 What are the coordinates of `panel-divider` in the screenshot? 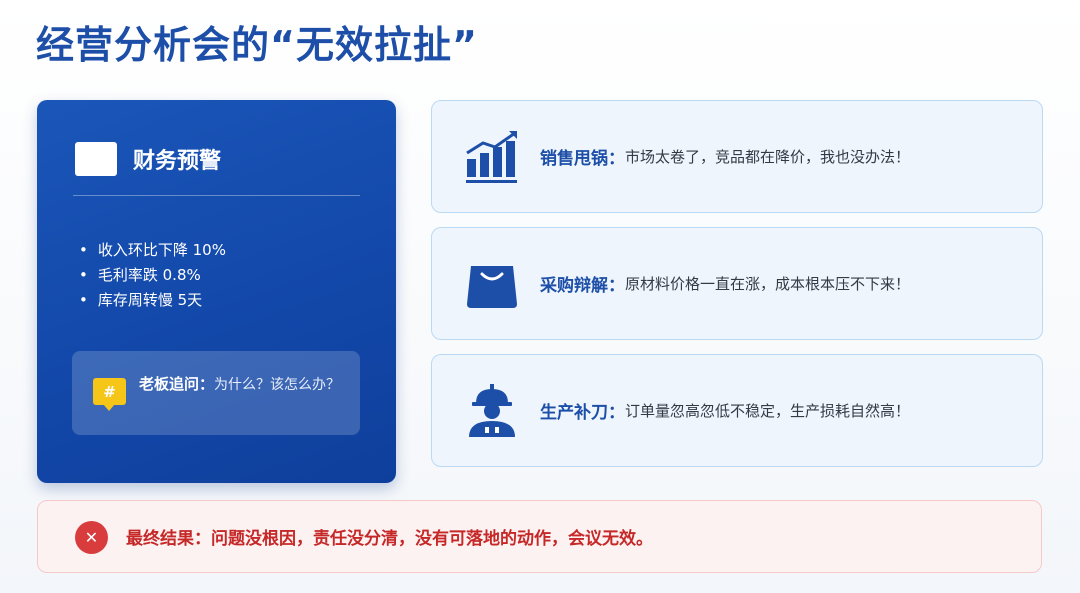 It's located at (216, 195).